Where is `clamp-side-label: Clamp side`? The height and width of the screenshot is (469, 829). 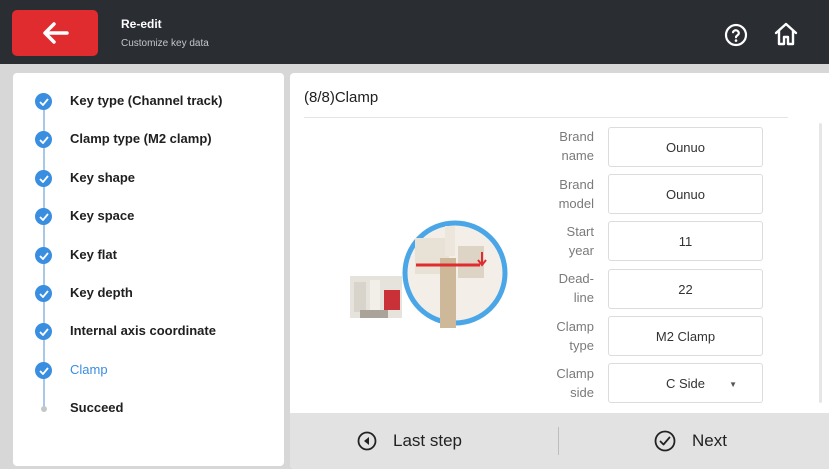
clamp-side-label: Clamp side is located at coordinates (575, 383).